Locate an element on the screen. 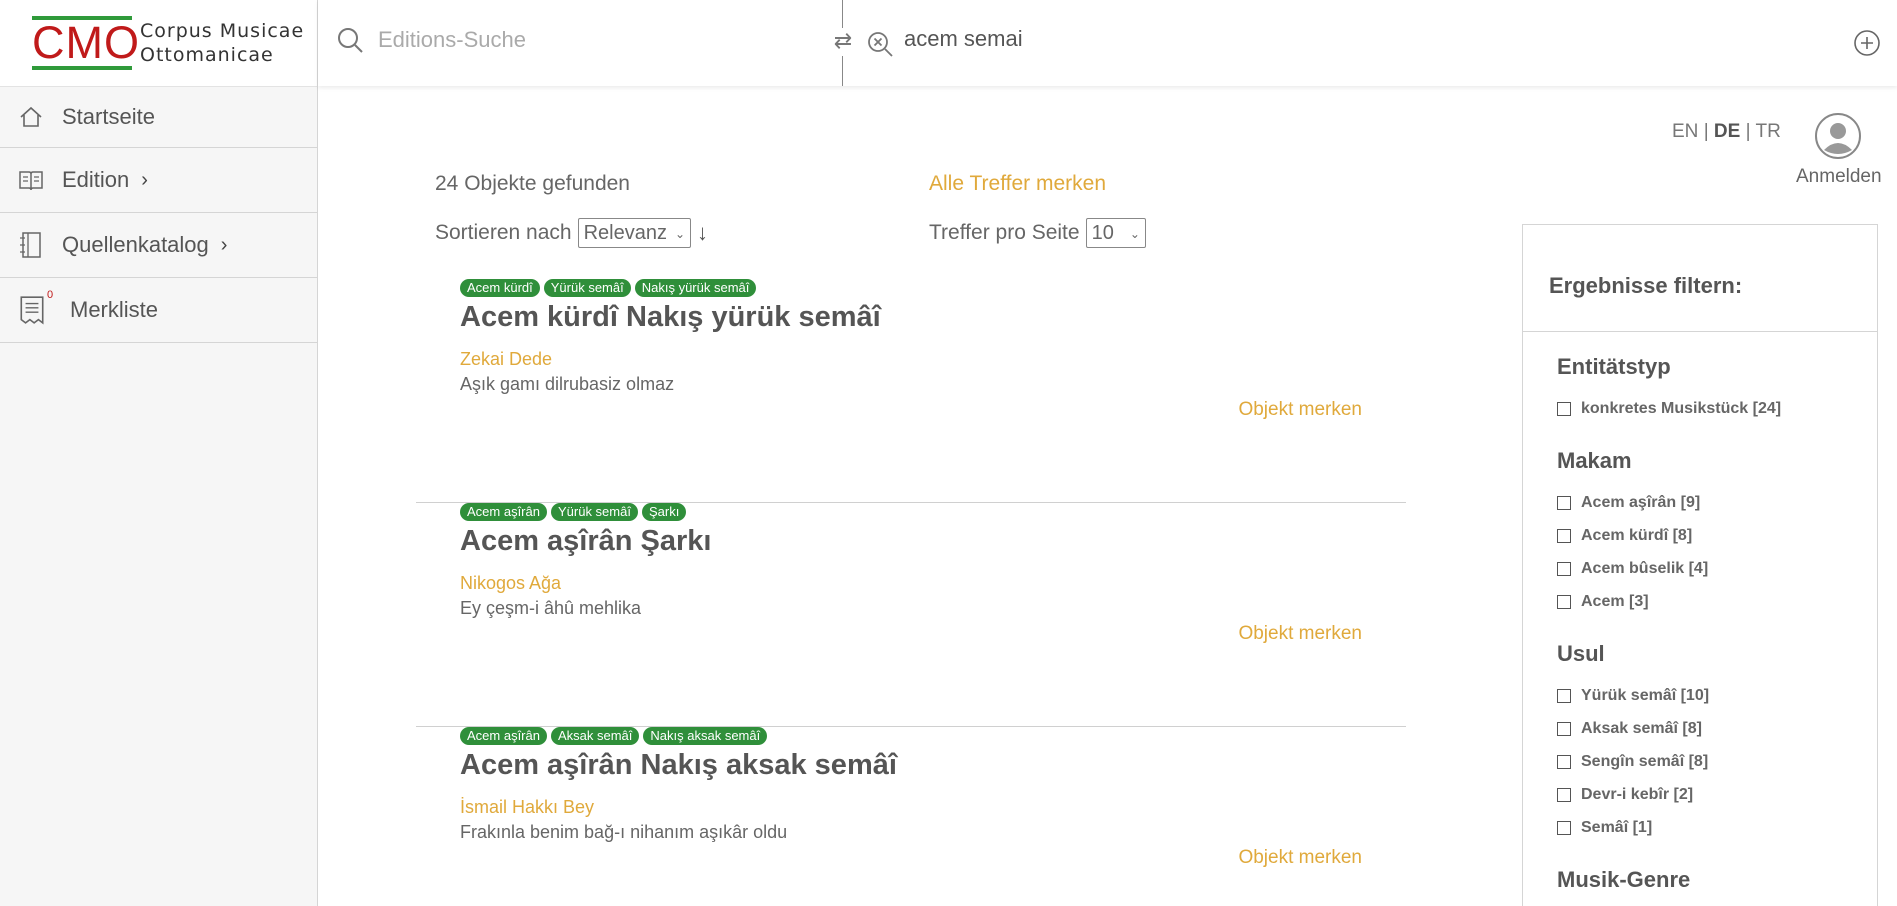 This screenshot has width=1897, height=906. per-page-select: 10 ⌄ is located at coordinates (1115, 233).